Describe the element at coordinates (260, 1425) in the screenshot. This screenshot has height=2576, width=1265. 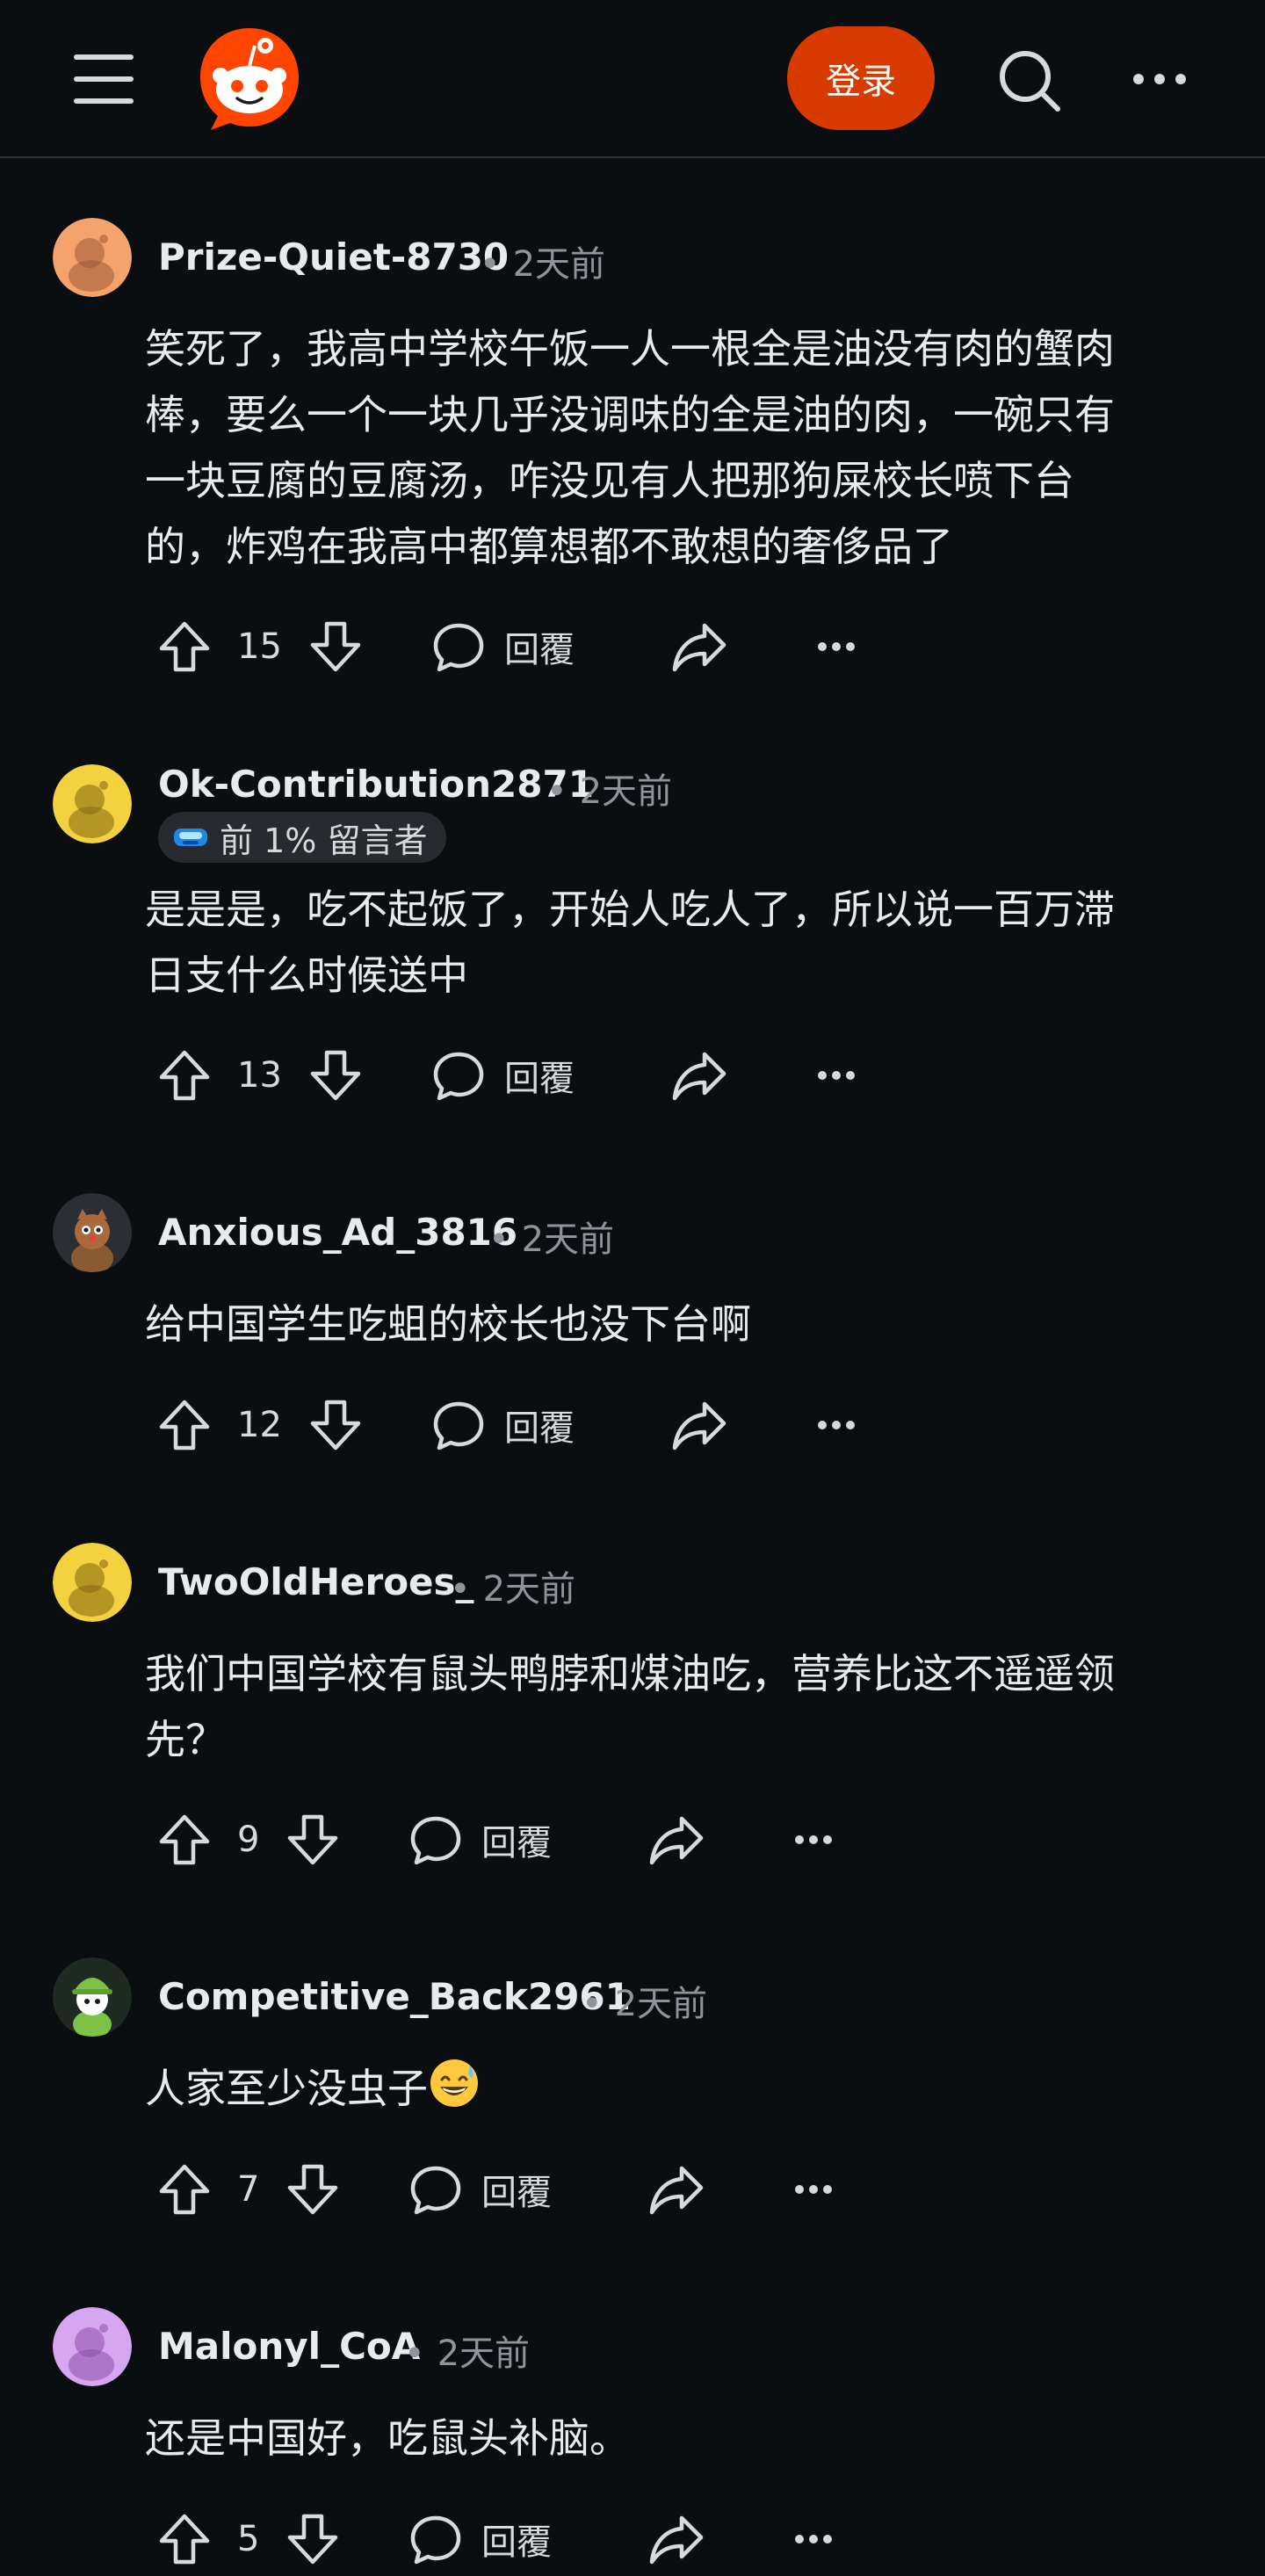
I see `vote-count: 12` at that location.